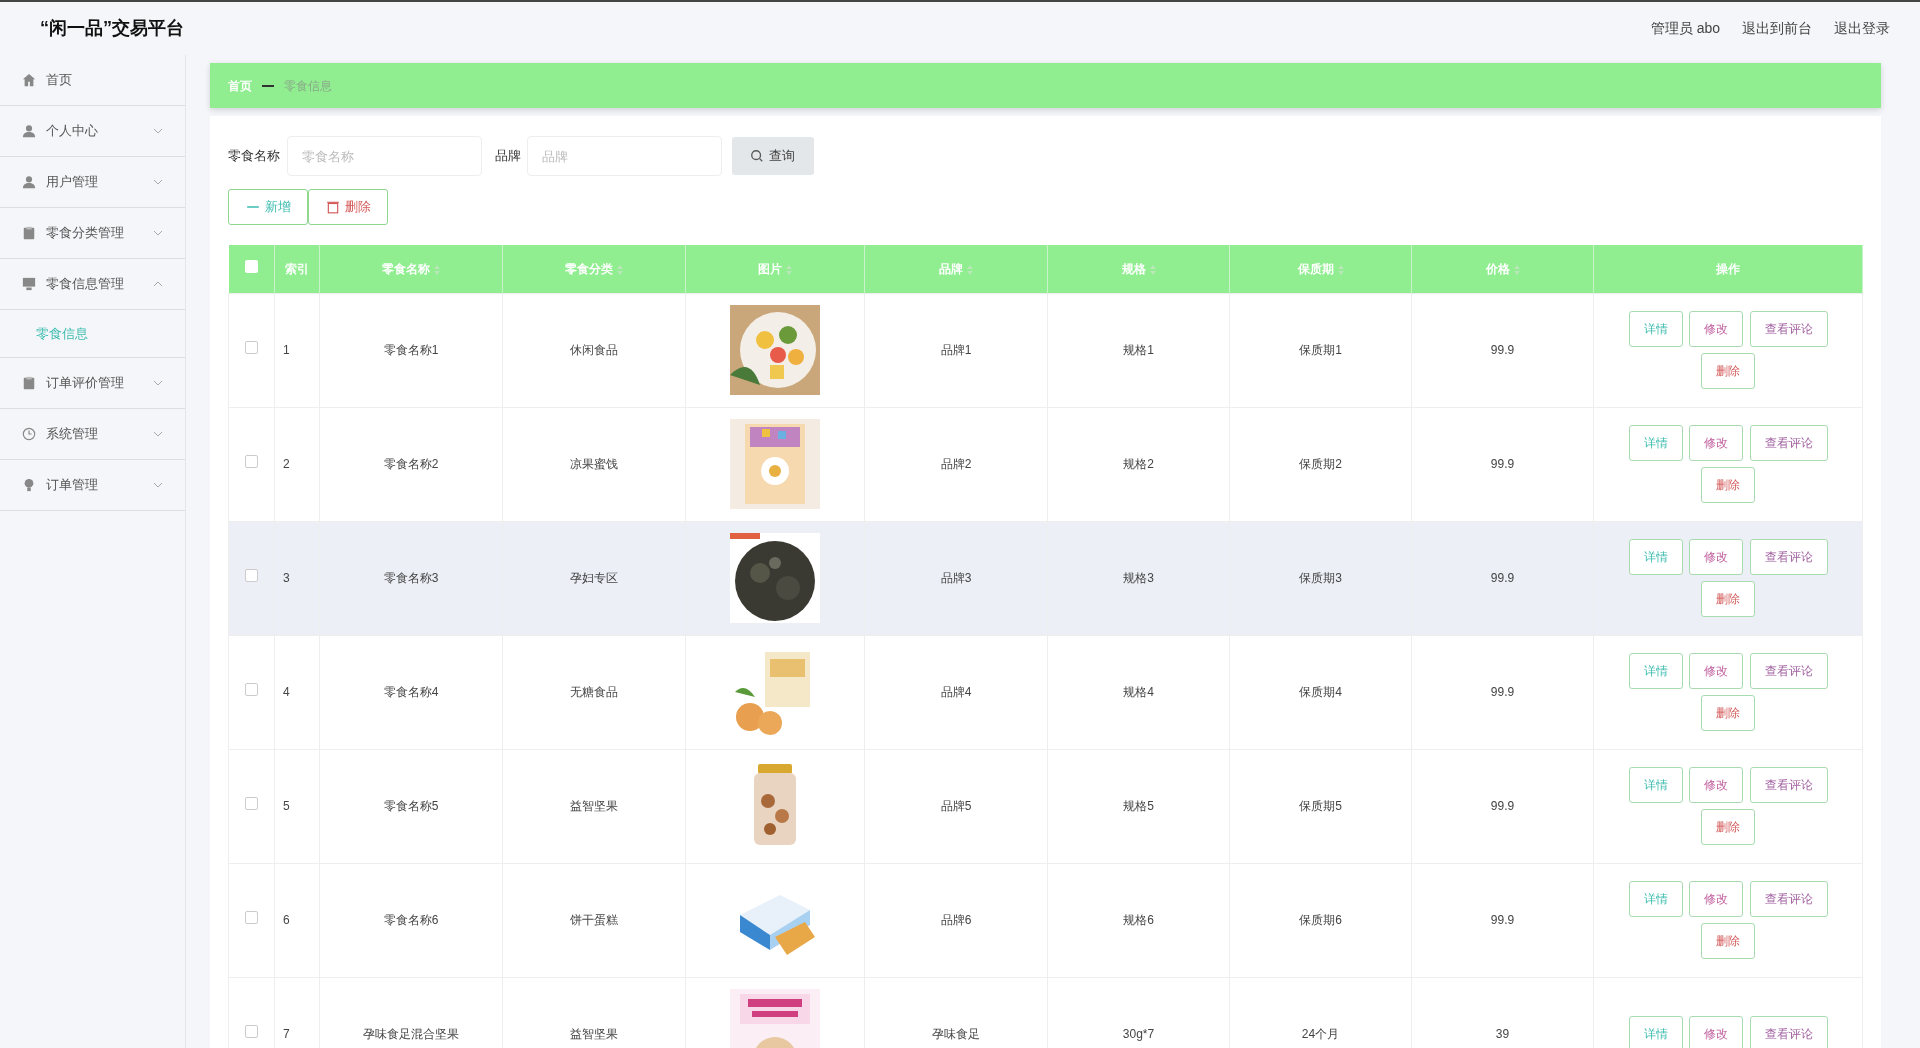  I want to click on sidebar-item: 订单评价管理, so click(92, 383).